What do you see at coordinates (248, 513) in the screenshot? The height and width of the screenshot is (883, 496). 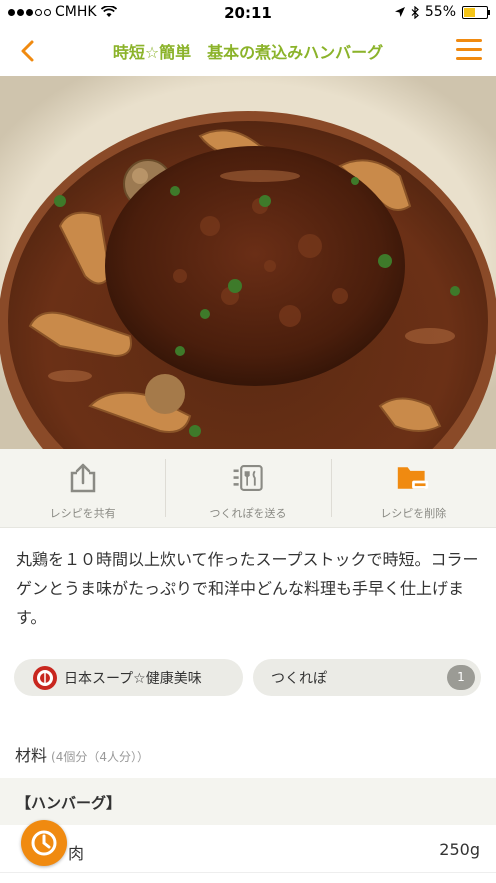 I see `action-label: つくれぽを送る` at bounding box center [248, 513].